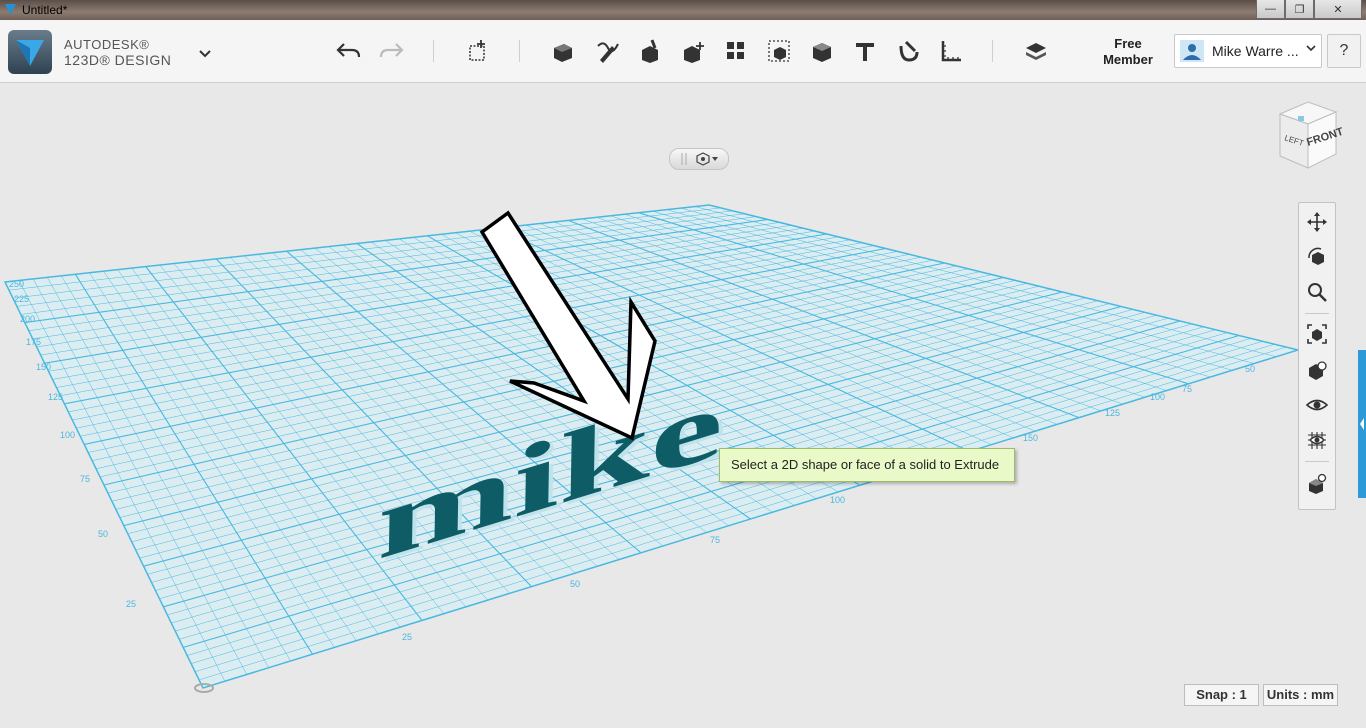  What do you see at coordinates (1338, 9) in the screenshot?
I see `close-button: ✕` at bounding box center [1338, 9].